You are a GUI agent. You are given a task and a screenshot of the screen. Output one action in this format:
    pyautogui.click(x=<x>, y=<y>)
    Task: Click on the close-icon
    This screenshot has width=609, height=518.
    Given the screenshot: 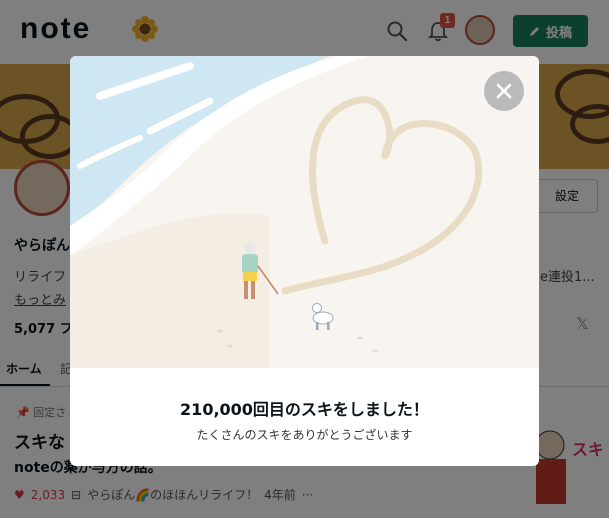 What is the action you would take?
    pyautogui.click(x=504, y=91)
    